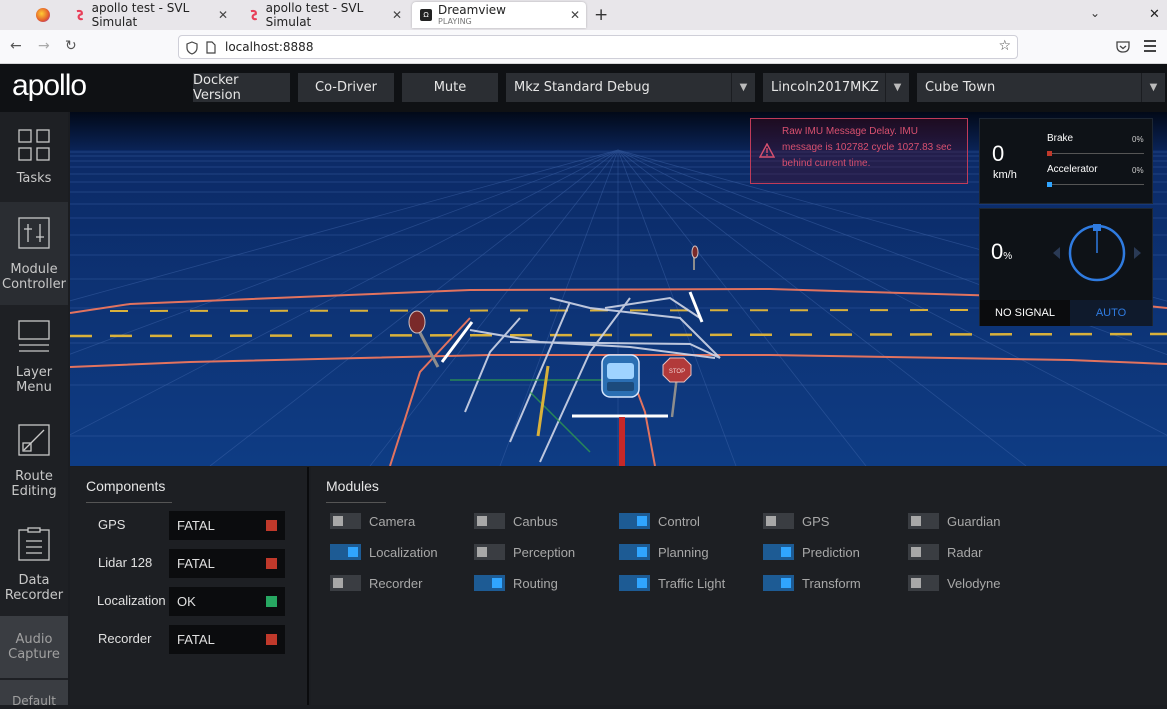  I want to click on back-arrow-icon: ←, so click(16, 46).